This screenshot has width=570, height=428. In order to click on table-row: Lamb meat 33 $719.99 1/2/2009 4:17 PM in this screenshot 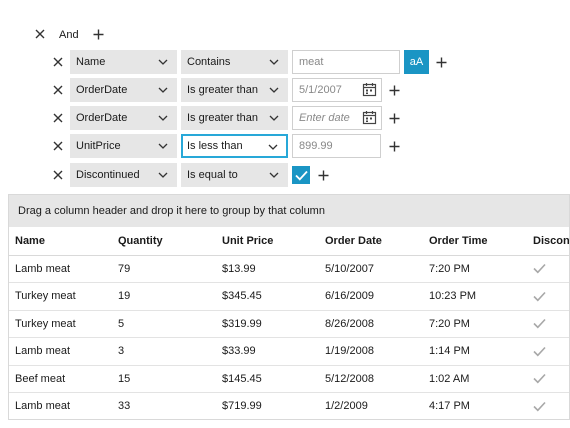, I will do `click(289, 405)`.